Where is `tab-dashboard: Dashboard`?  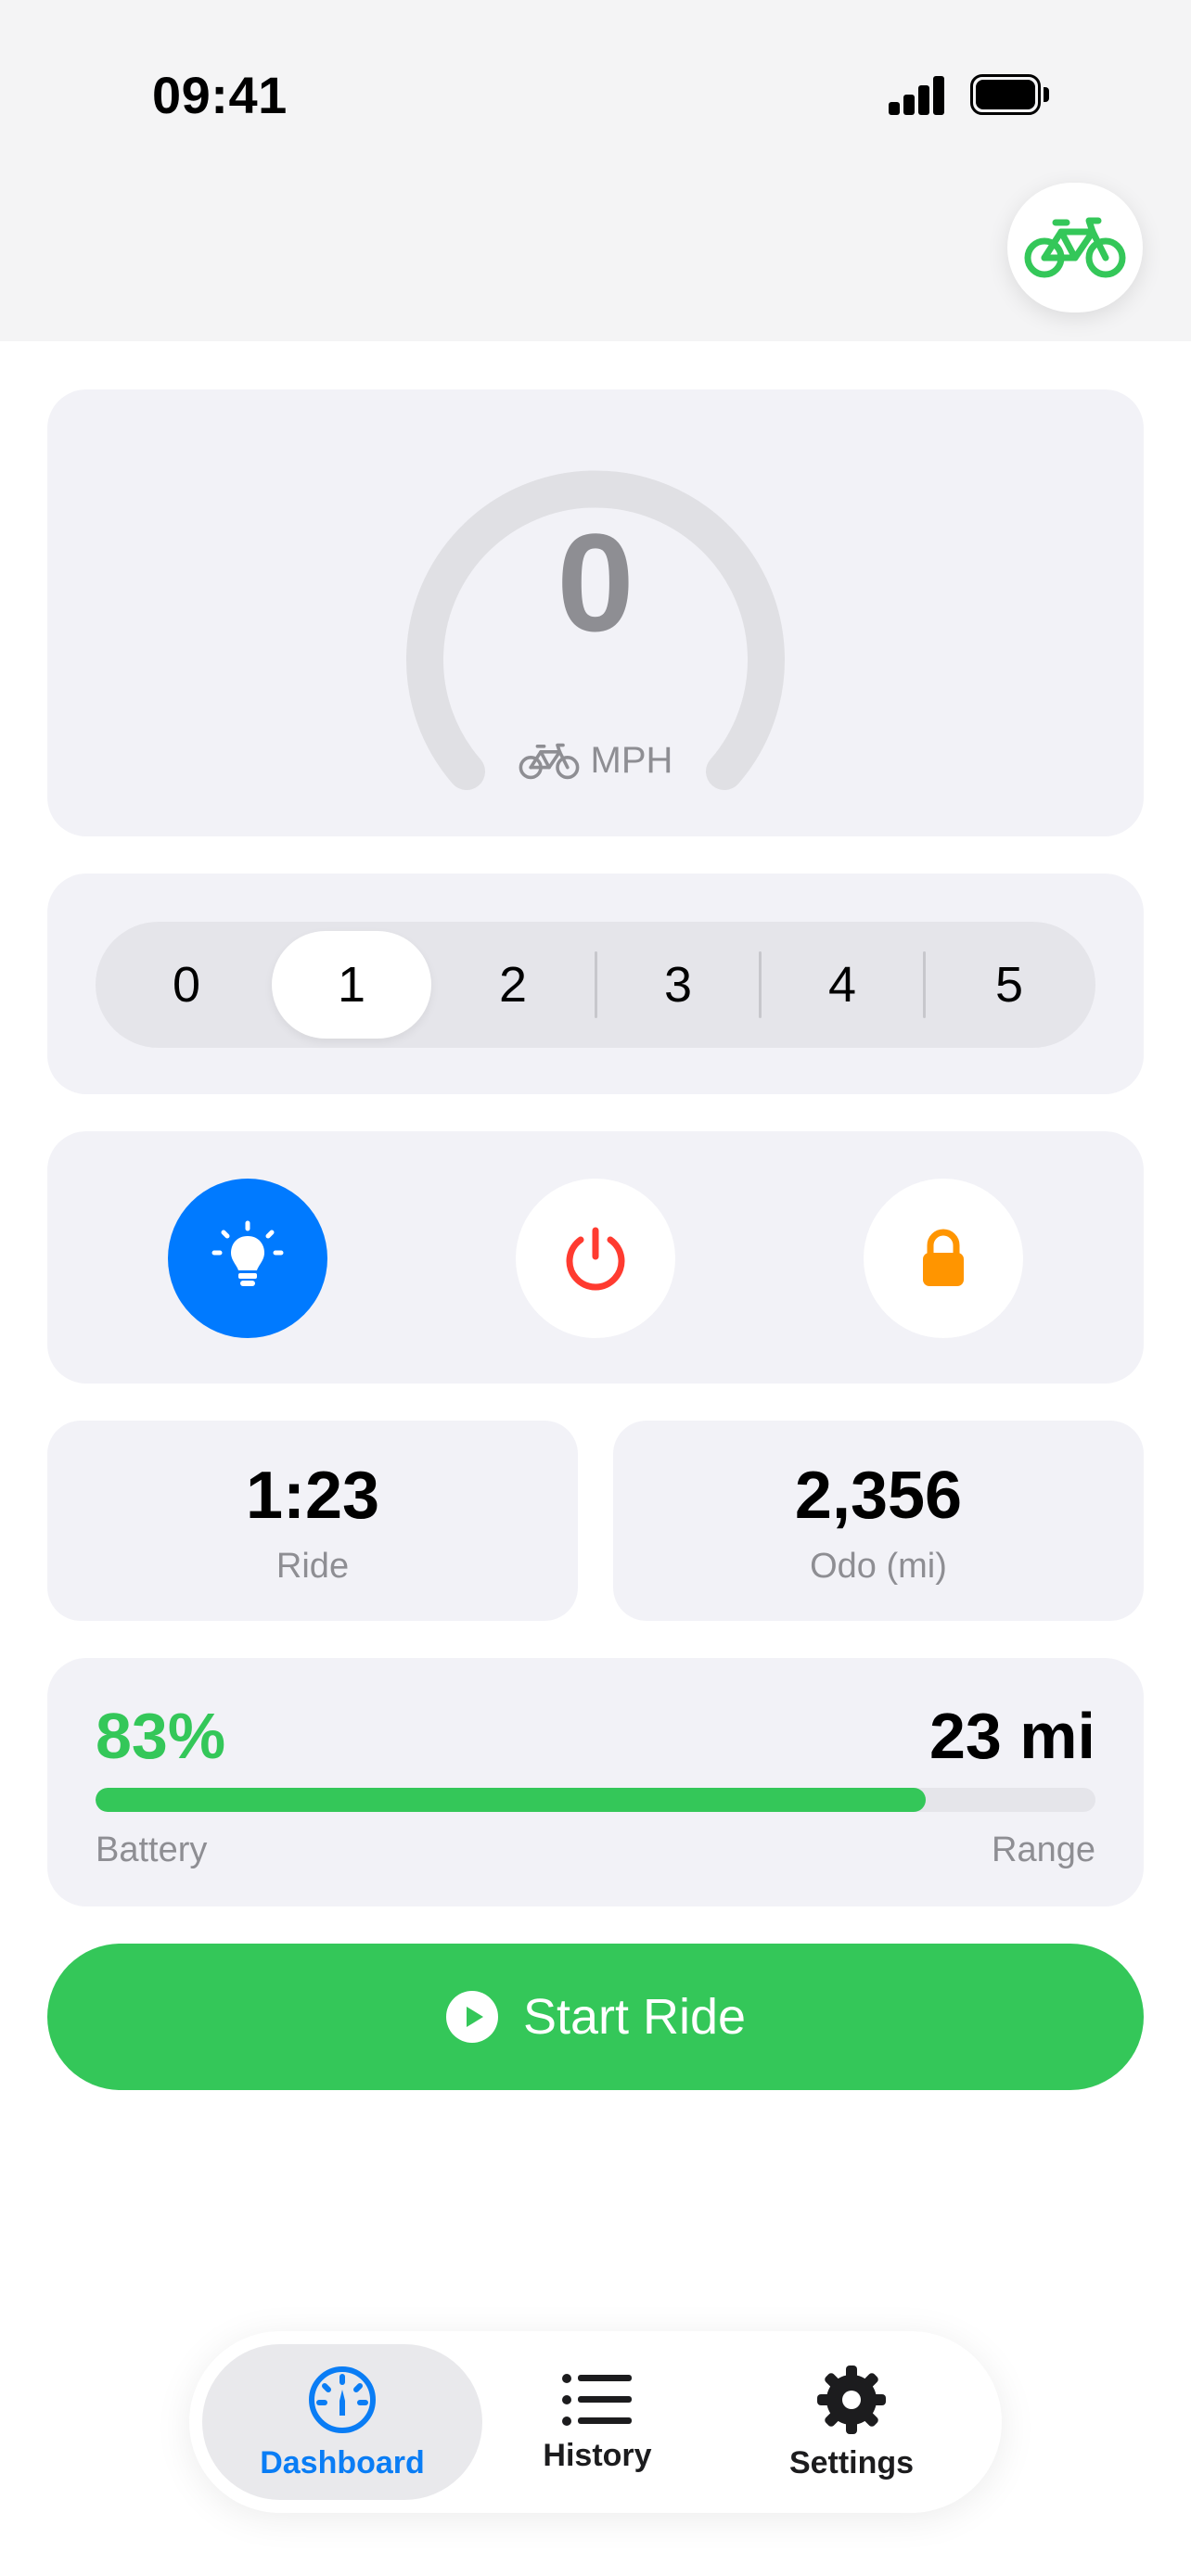
tab-dashboard: Dashboard is located at coordinates (342, 2422).